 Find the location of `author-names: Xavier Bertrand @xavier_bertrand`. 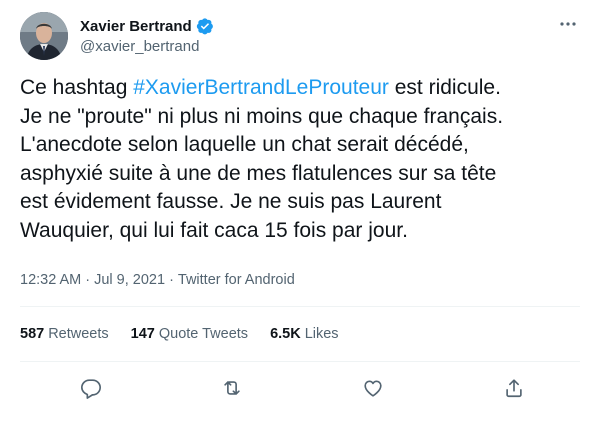

author-names: Xavier Bertrand @xavier_bertrand is located at coordinates (147, 35).